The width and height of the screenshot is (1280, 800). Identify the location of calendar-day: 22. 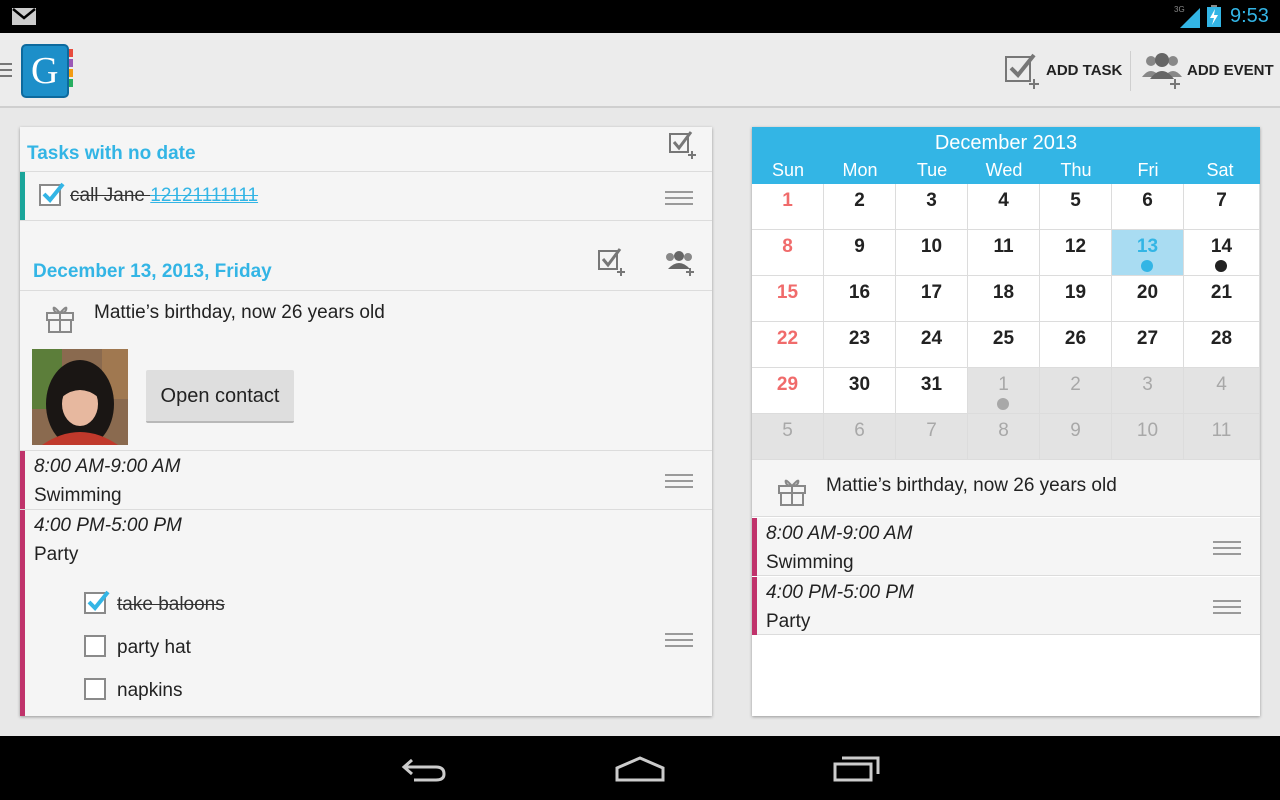
(788, 345).